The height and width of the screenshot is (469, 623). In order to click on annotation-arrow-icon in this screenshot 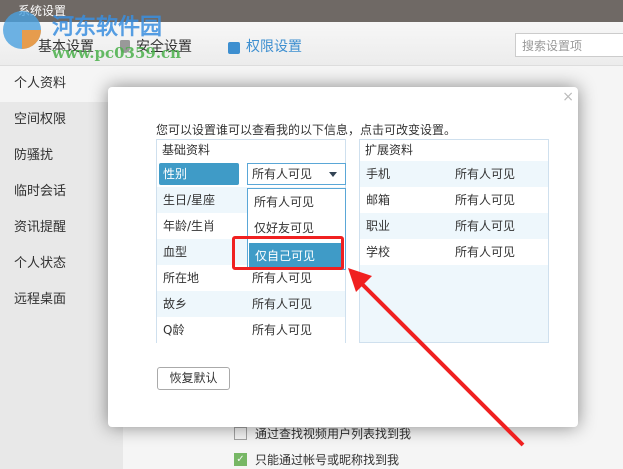, I will do `click(436, 357)`.